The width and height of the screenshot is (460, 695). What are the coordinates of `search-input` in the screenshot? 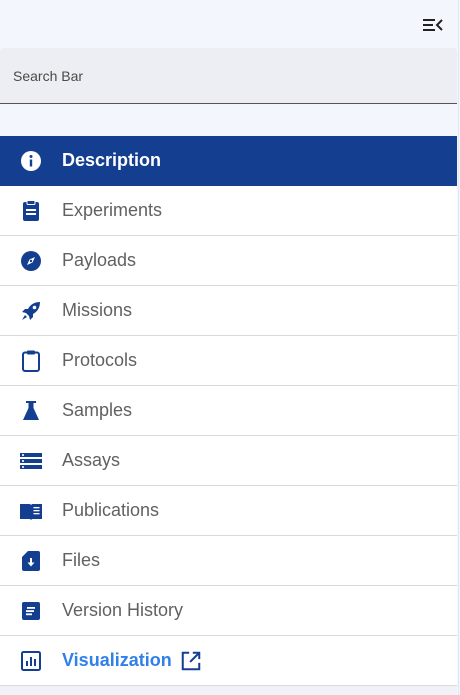 It's located at (228, 75).